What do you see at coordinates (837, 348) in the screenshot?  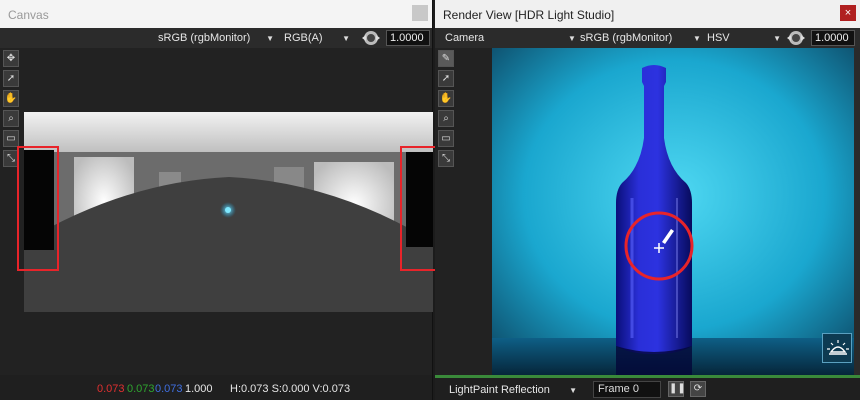 I see `light-bulb-icon` at bounding box center [837, 348].